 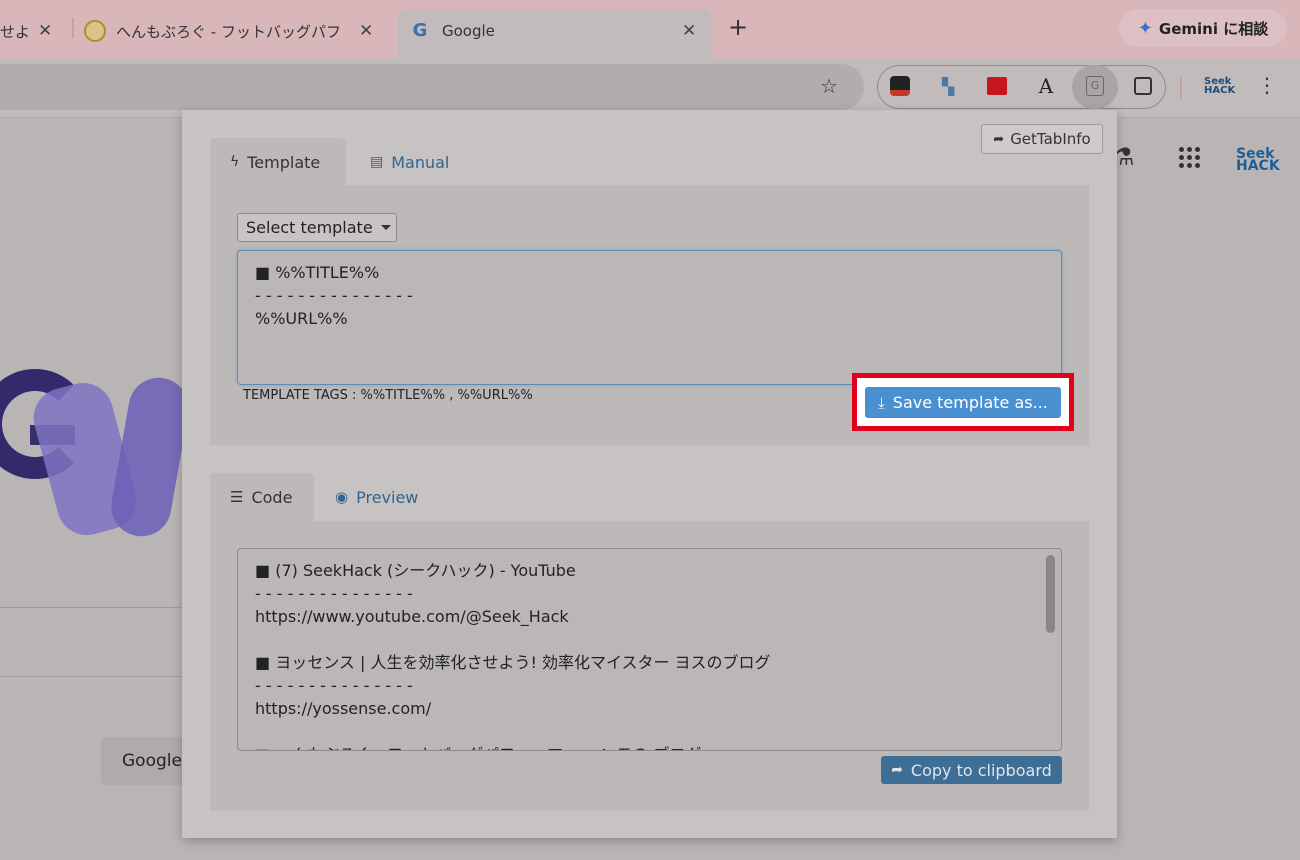 What do you see at coordinates (432, 87) in the screenshot?
I see `address-bar` at bounding box center [432, 87].